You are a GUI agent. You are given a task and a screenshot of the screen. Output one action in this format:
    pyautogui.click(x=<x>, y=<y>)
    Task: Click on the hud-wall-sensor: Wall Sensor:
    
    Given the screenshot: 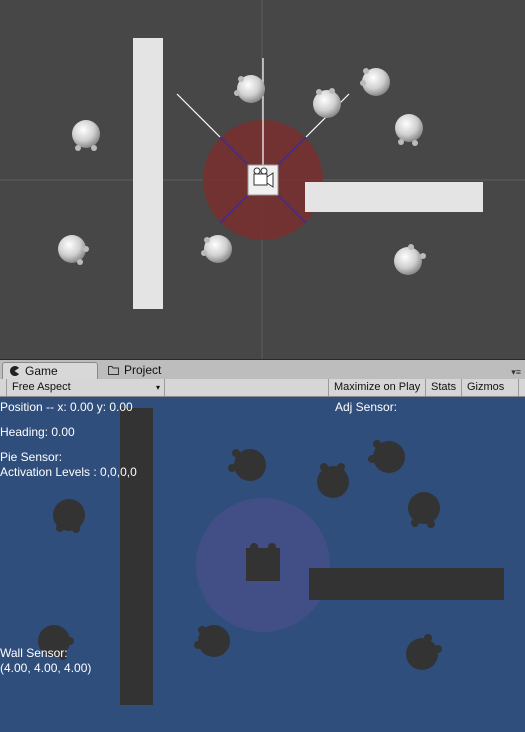 What is the action you would take?
    pyautogui.click(x=34, y=653)
    